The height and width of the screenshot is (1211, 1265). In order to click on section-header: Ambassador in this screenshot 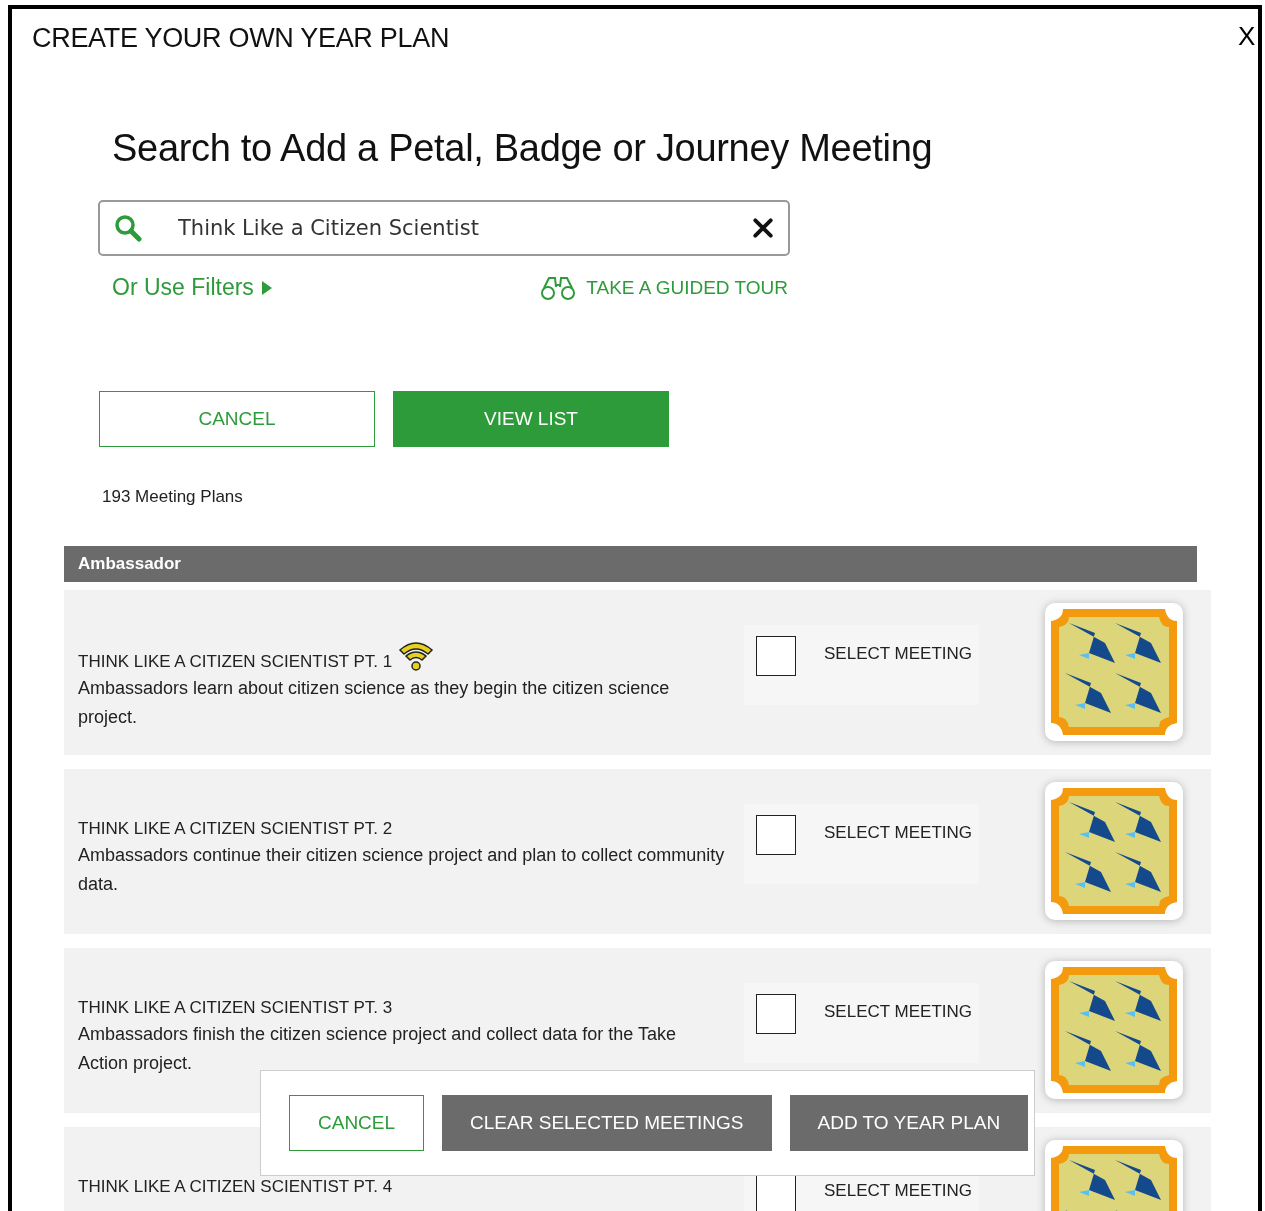, I will do `click(630, 564)`.